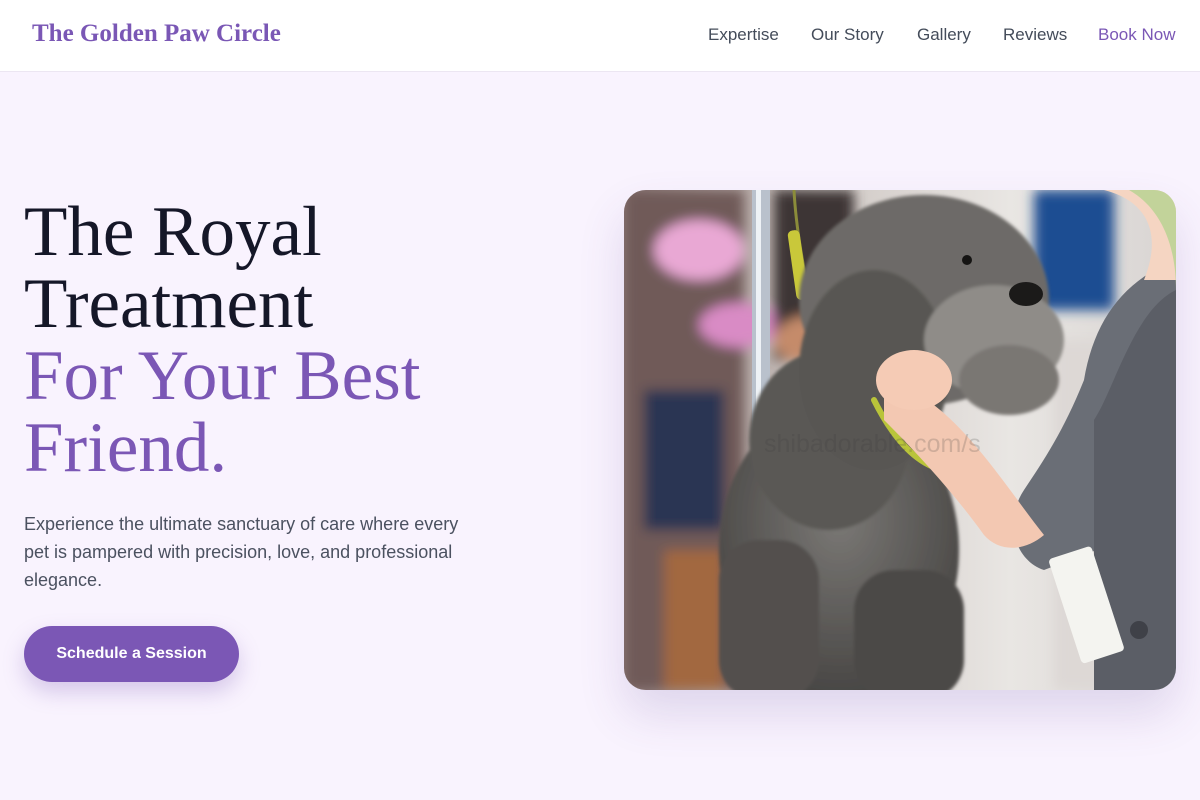 This screenshot has width=1200, height=800. What do you see at coordinates (131, 654) in the screenshot?
I see `schedule-session-button: Schedule a Session` at bounding box center [131, 654].